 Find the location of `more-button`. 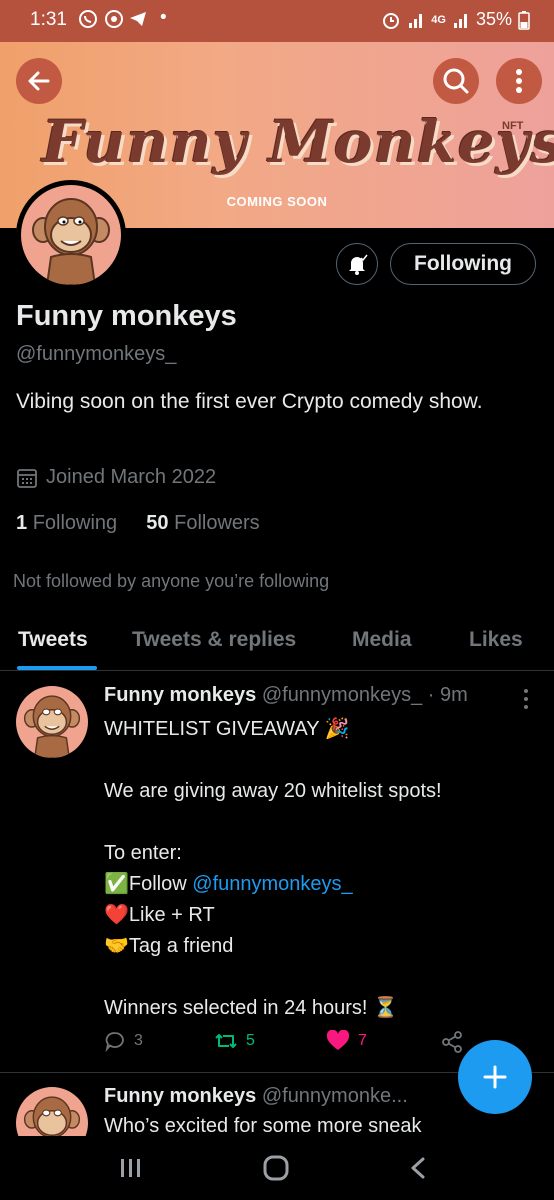

more-button is located at coordinates (519, 81).